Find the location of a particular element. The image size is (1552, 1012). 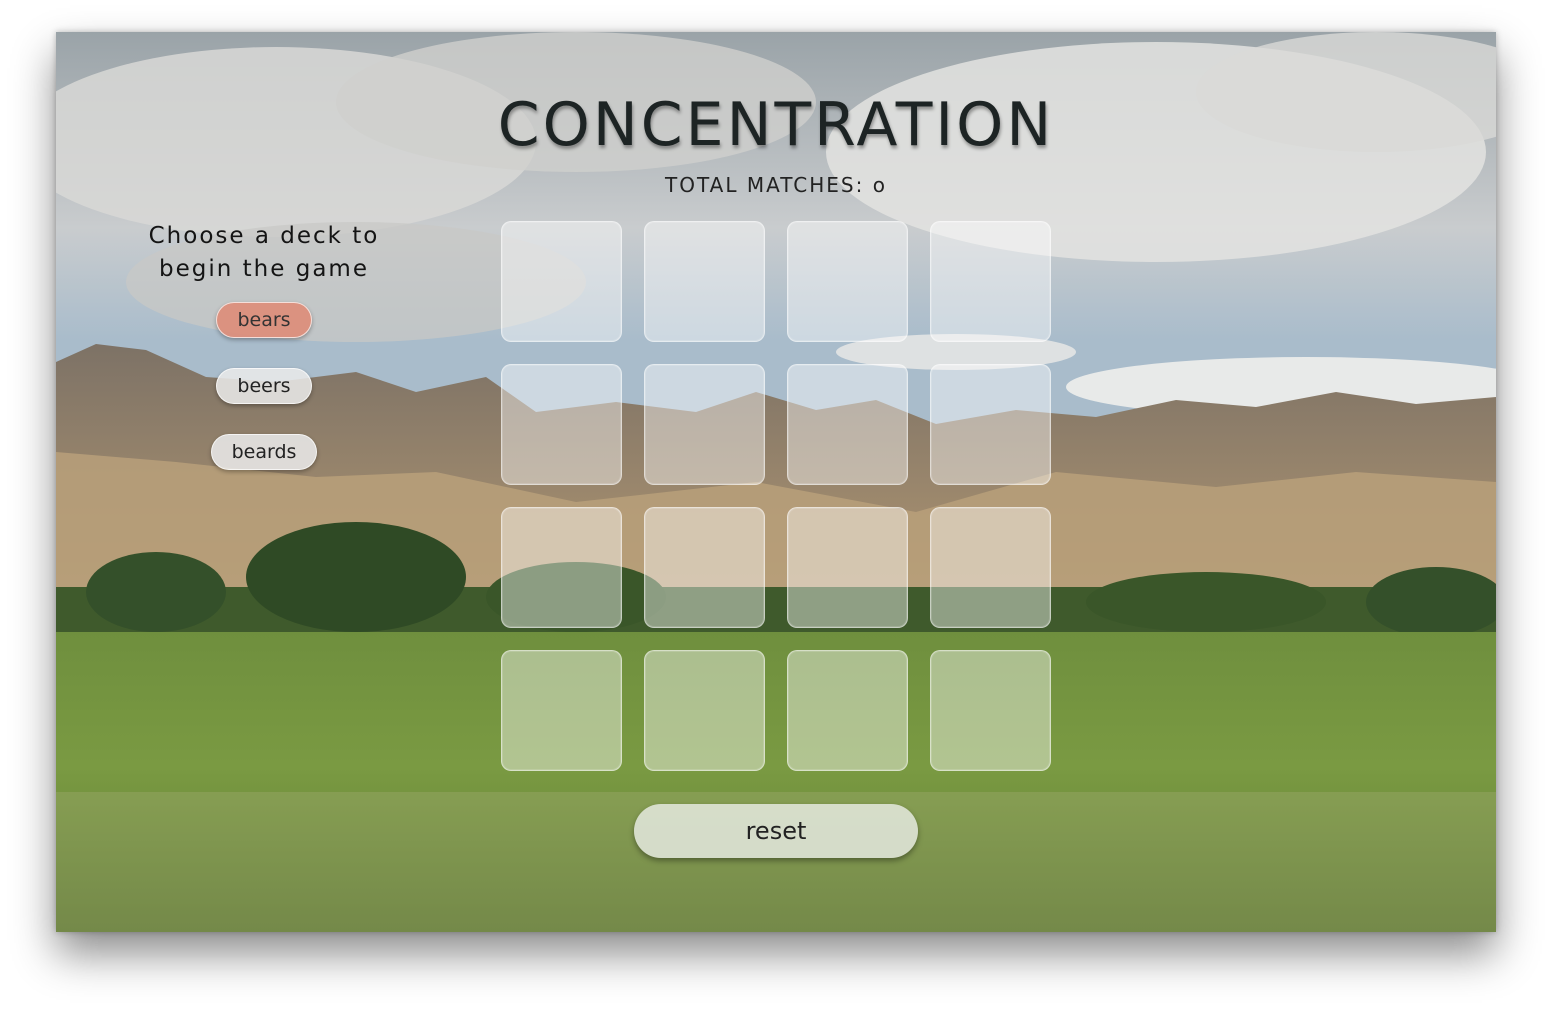

card-r4-c2 is located at coordinates (704, 710).